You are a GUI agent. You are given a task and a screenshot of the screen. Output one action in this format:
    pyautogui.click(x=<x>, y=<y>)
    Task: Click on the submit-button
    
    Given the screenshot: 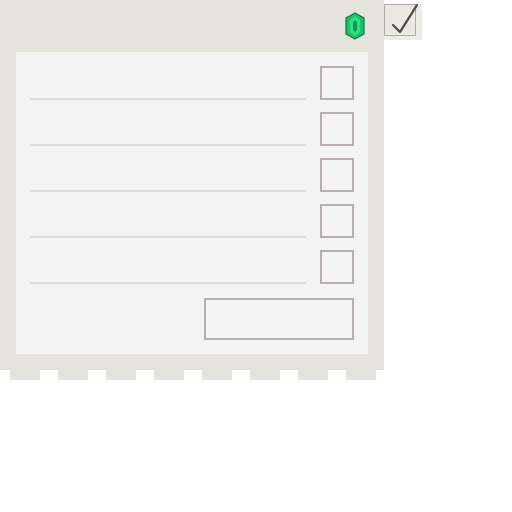 What is the action you would take?
    pyautogui.click(x=279, y=319)
    